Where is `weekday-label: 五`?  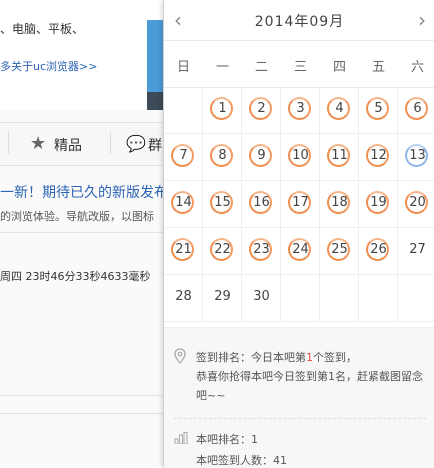 weekday-label: 五 is located at coordinates (378, 67).